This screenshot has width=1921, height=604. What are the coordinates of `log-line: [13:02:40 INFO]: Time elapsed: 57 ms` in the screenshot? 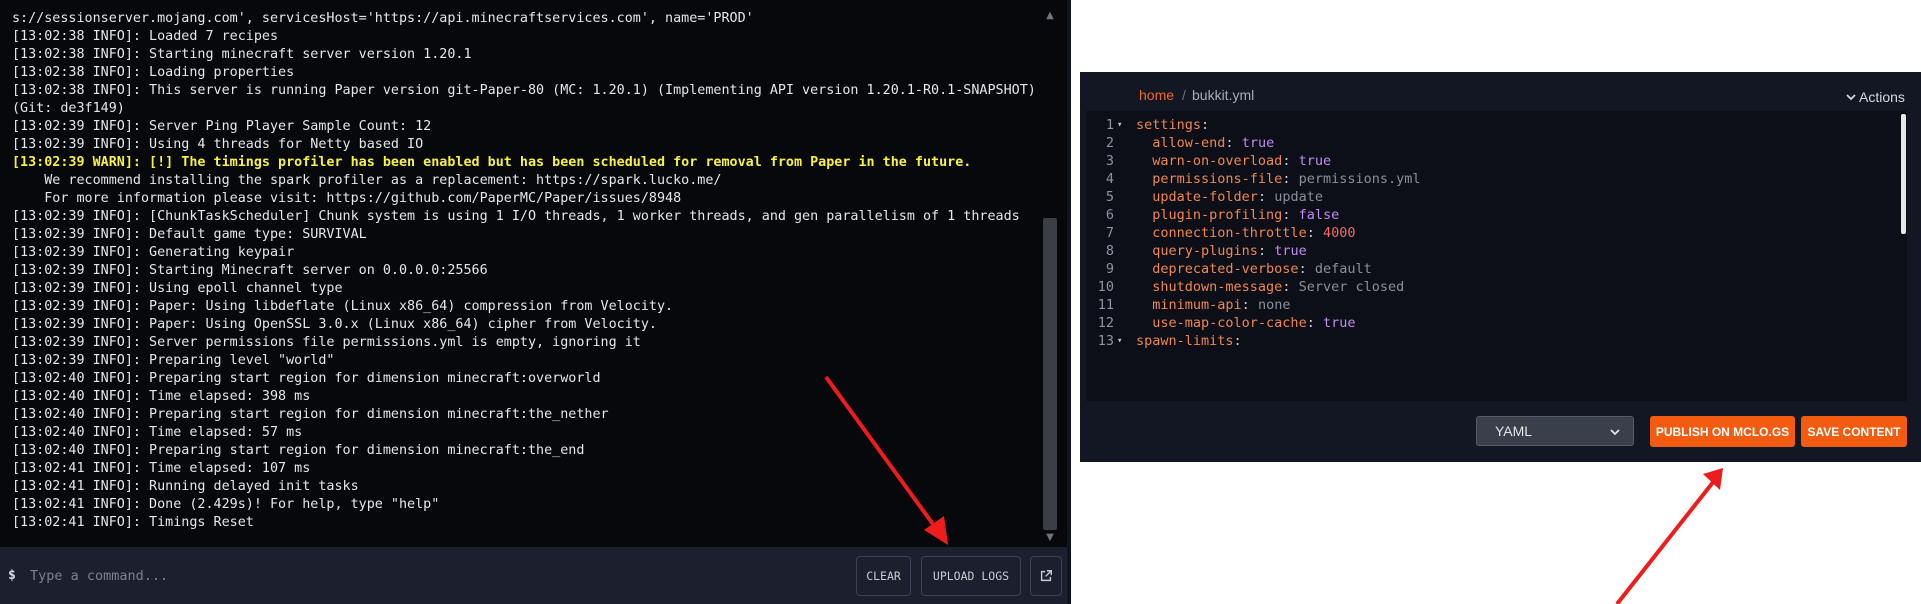 It's located at (157, 432).